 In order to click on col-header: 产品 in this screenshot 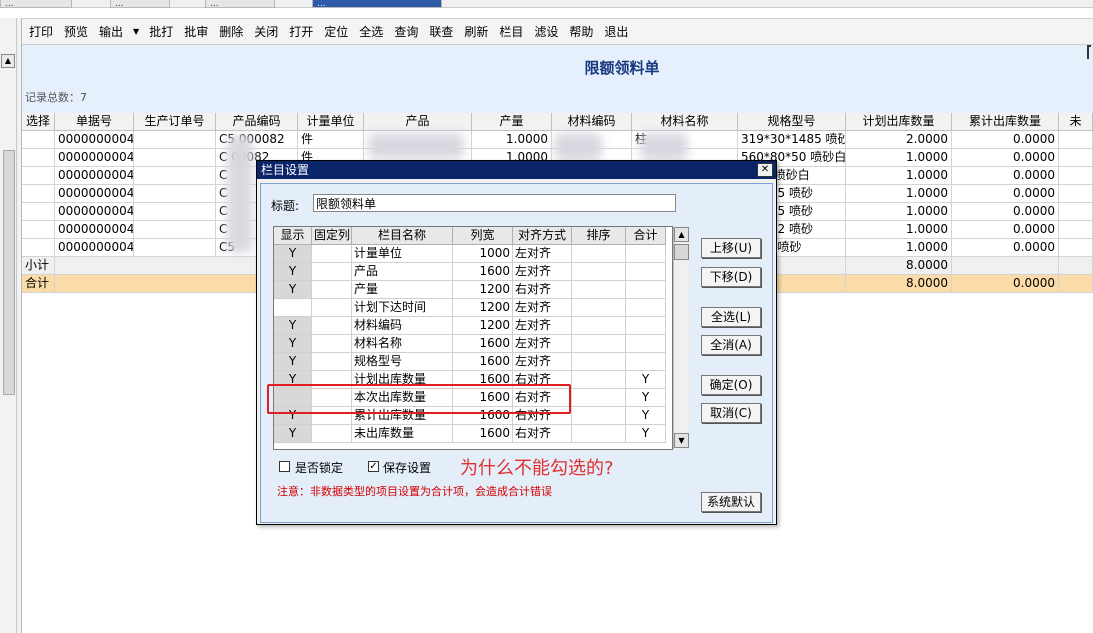, I will do `click(418, 122)`.